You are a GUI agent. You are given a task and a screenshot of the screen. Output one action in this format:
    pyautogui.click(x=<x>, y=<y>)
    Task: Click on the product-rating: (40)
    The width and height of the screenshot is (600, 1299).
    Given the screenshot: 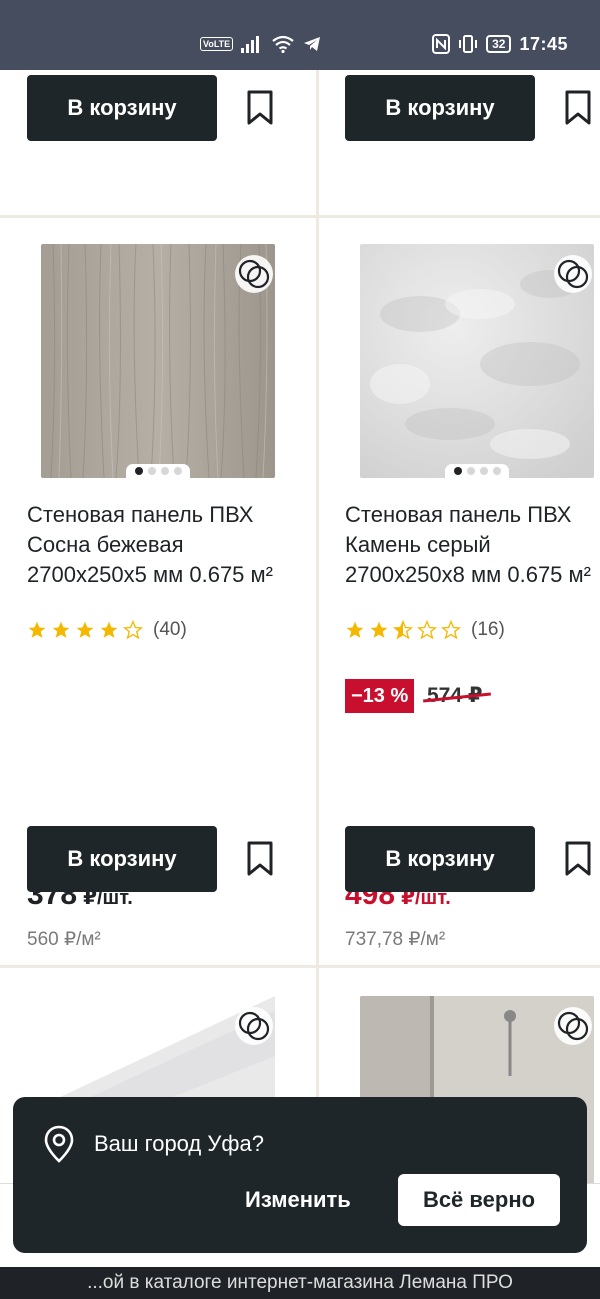 What is the action you would take?
    pyautogui.click(x=107, y=630)
    